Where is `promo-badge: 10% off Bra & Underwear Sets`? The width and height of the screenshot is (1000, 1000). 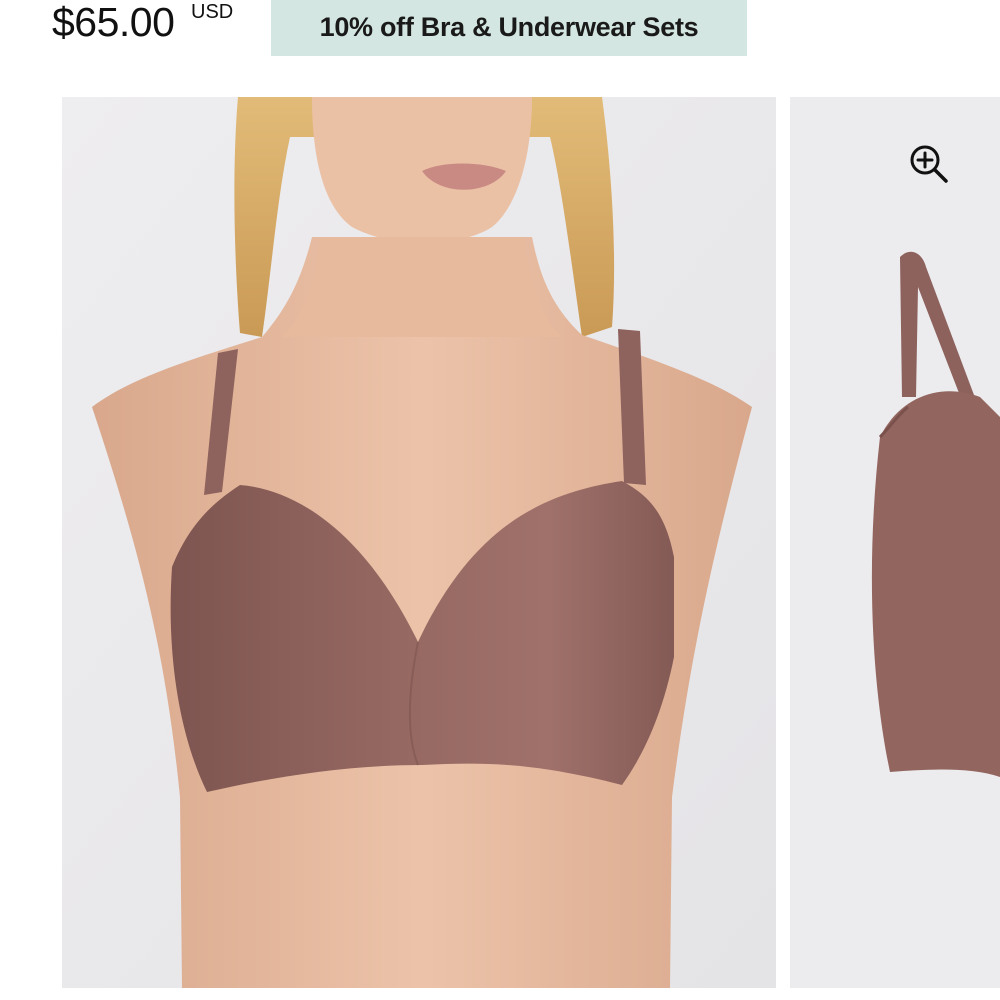
promo-badge: 10% off Bra & Underwear Sets is located at coordinates (509, 28).